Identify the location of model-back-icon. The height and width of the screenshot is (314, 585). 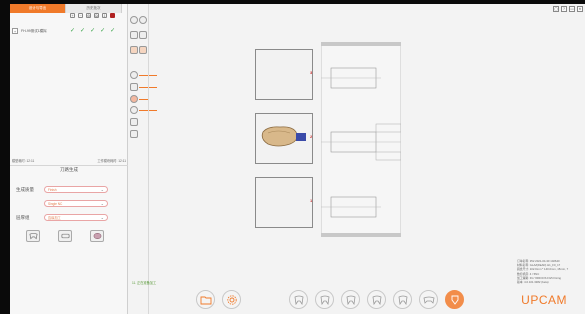
(143, 50).